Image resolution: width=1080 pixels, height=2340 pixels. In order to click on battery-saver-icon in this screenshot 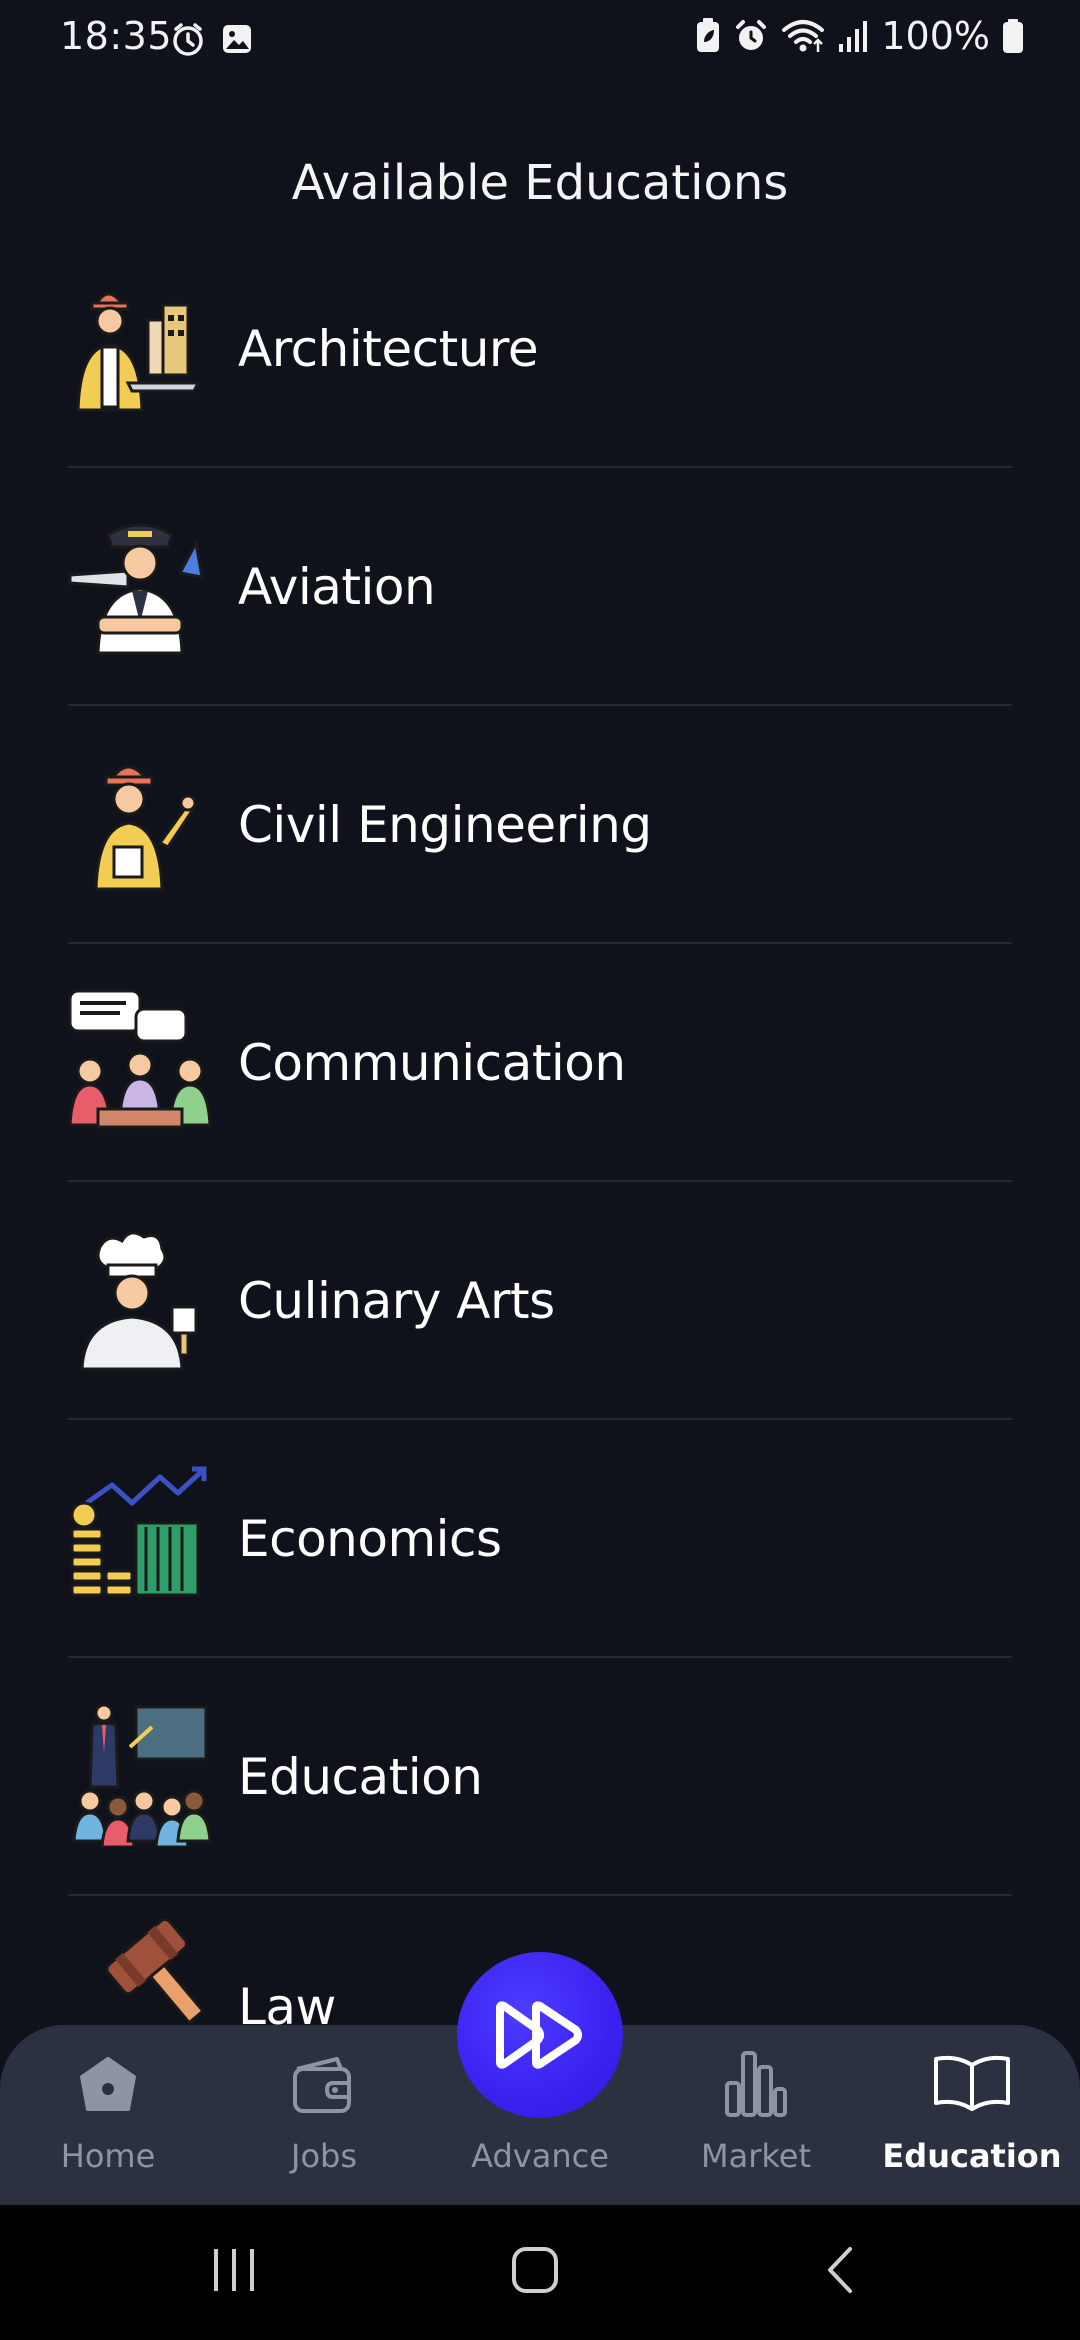, I will do `click(708, 35)`.